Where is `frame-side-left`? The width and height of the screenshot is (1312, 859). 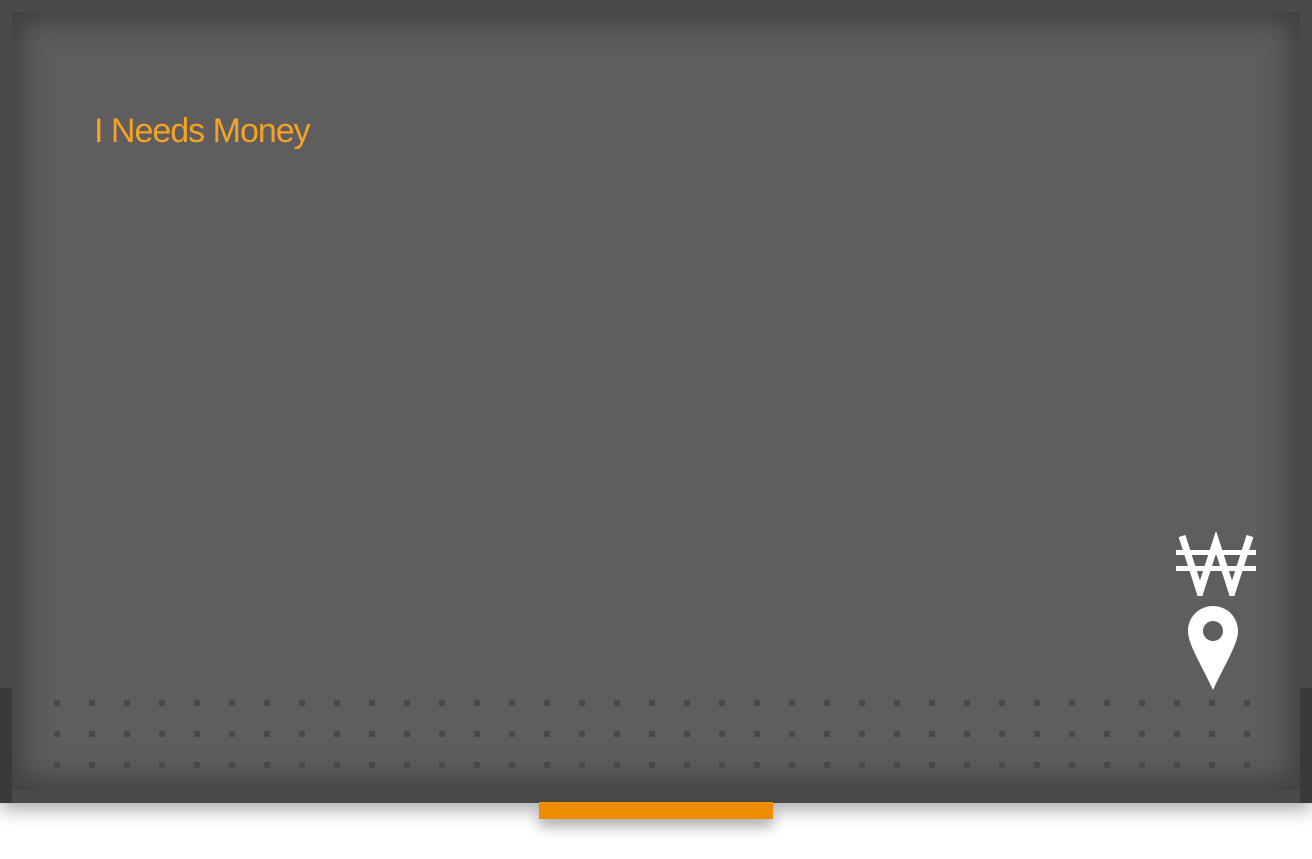
frame-side-left is located at coordinates (6, 745).